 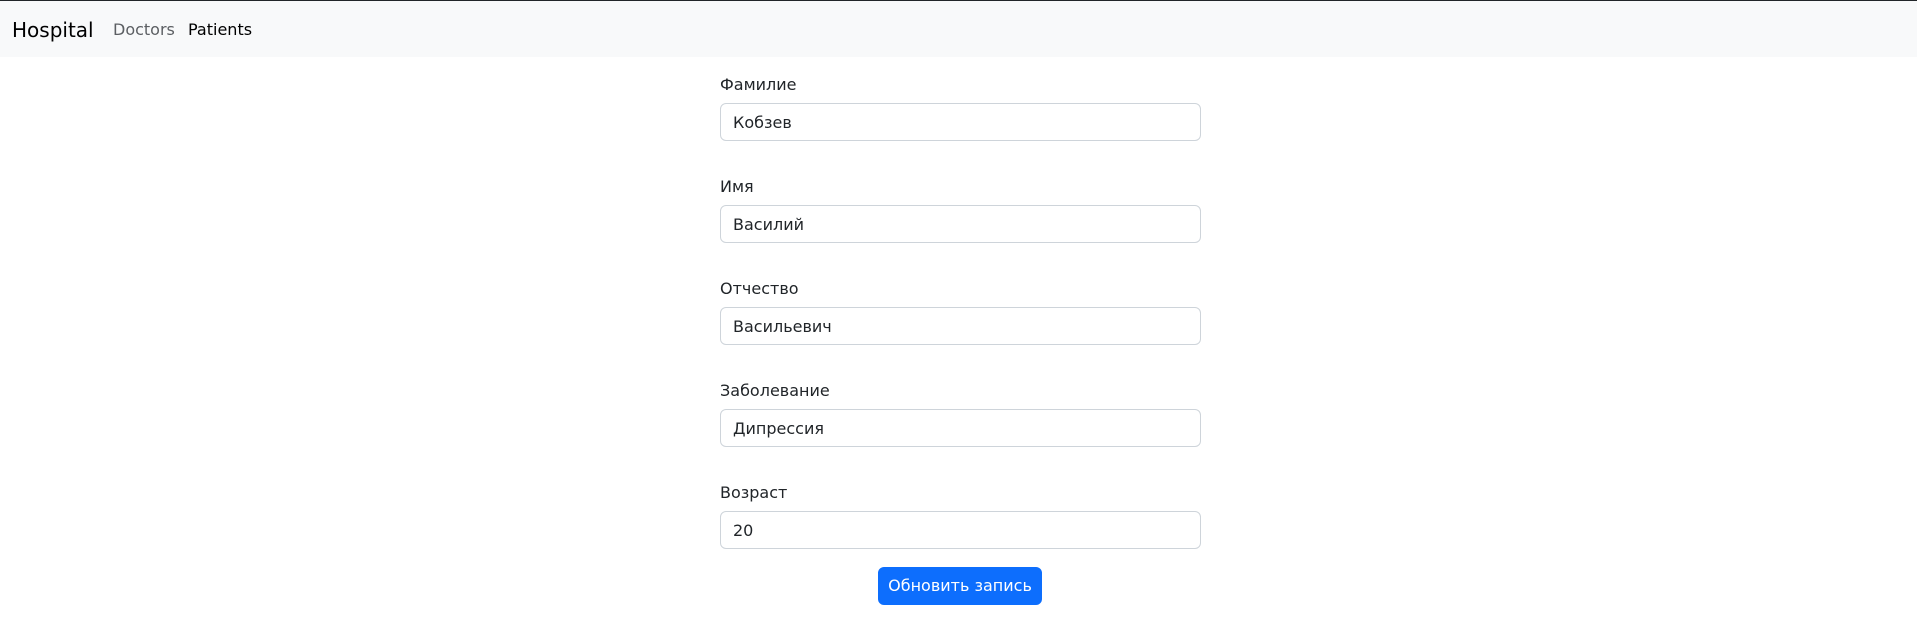 What do you see at coordinates (144, 30) in the screenshot?
I see `nav-link-doctors: Doctors` at bounding box center [144, 30].